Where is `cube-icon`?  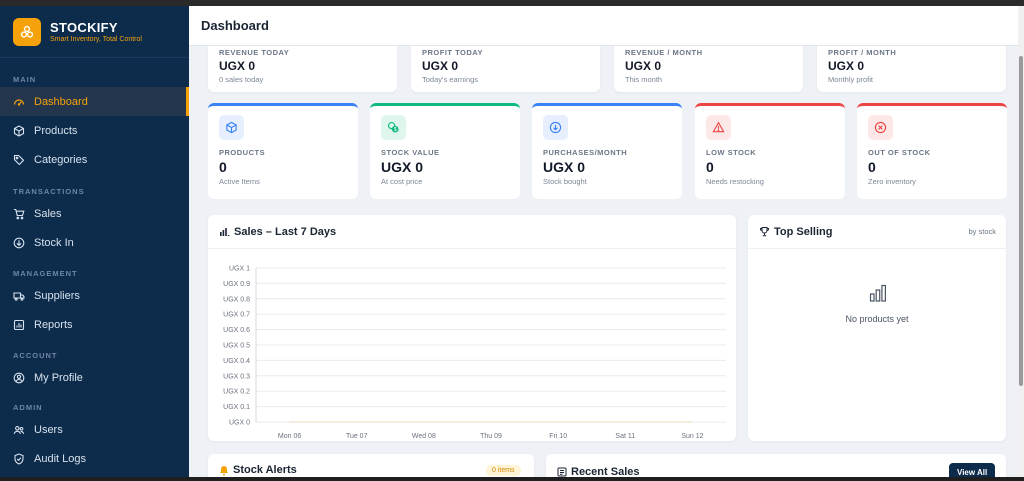
cube-icon is located at coordinates (231, 127).